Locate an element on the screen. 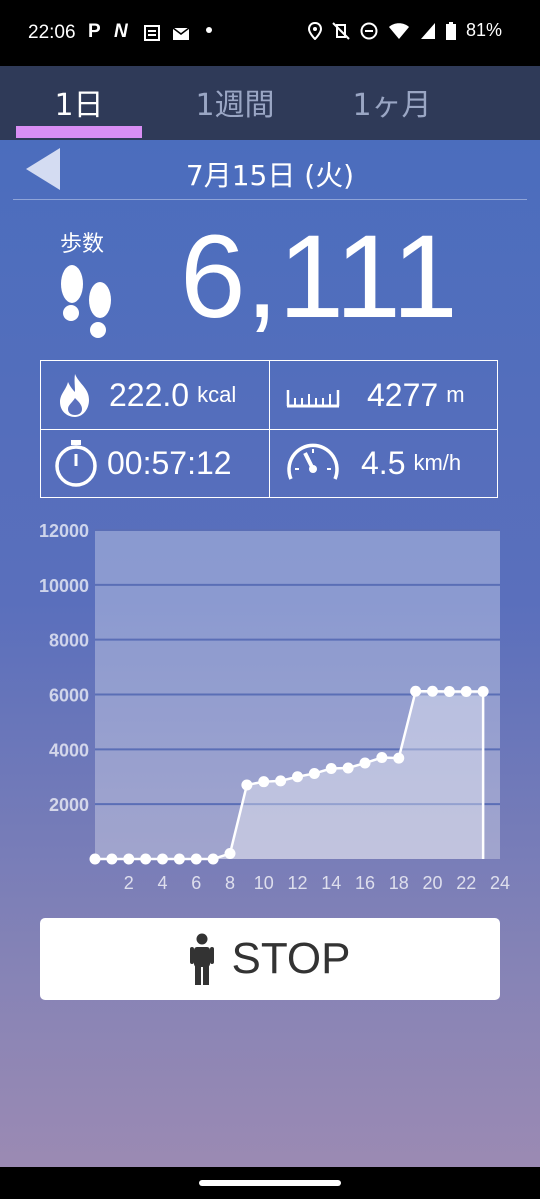 The height and width of the screenshot is (1199, 540). calories-value: 222.0 is located at coordinates (149, 394).